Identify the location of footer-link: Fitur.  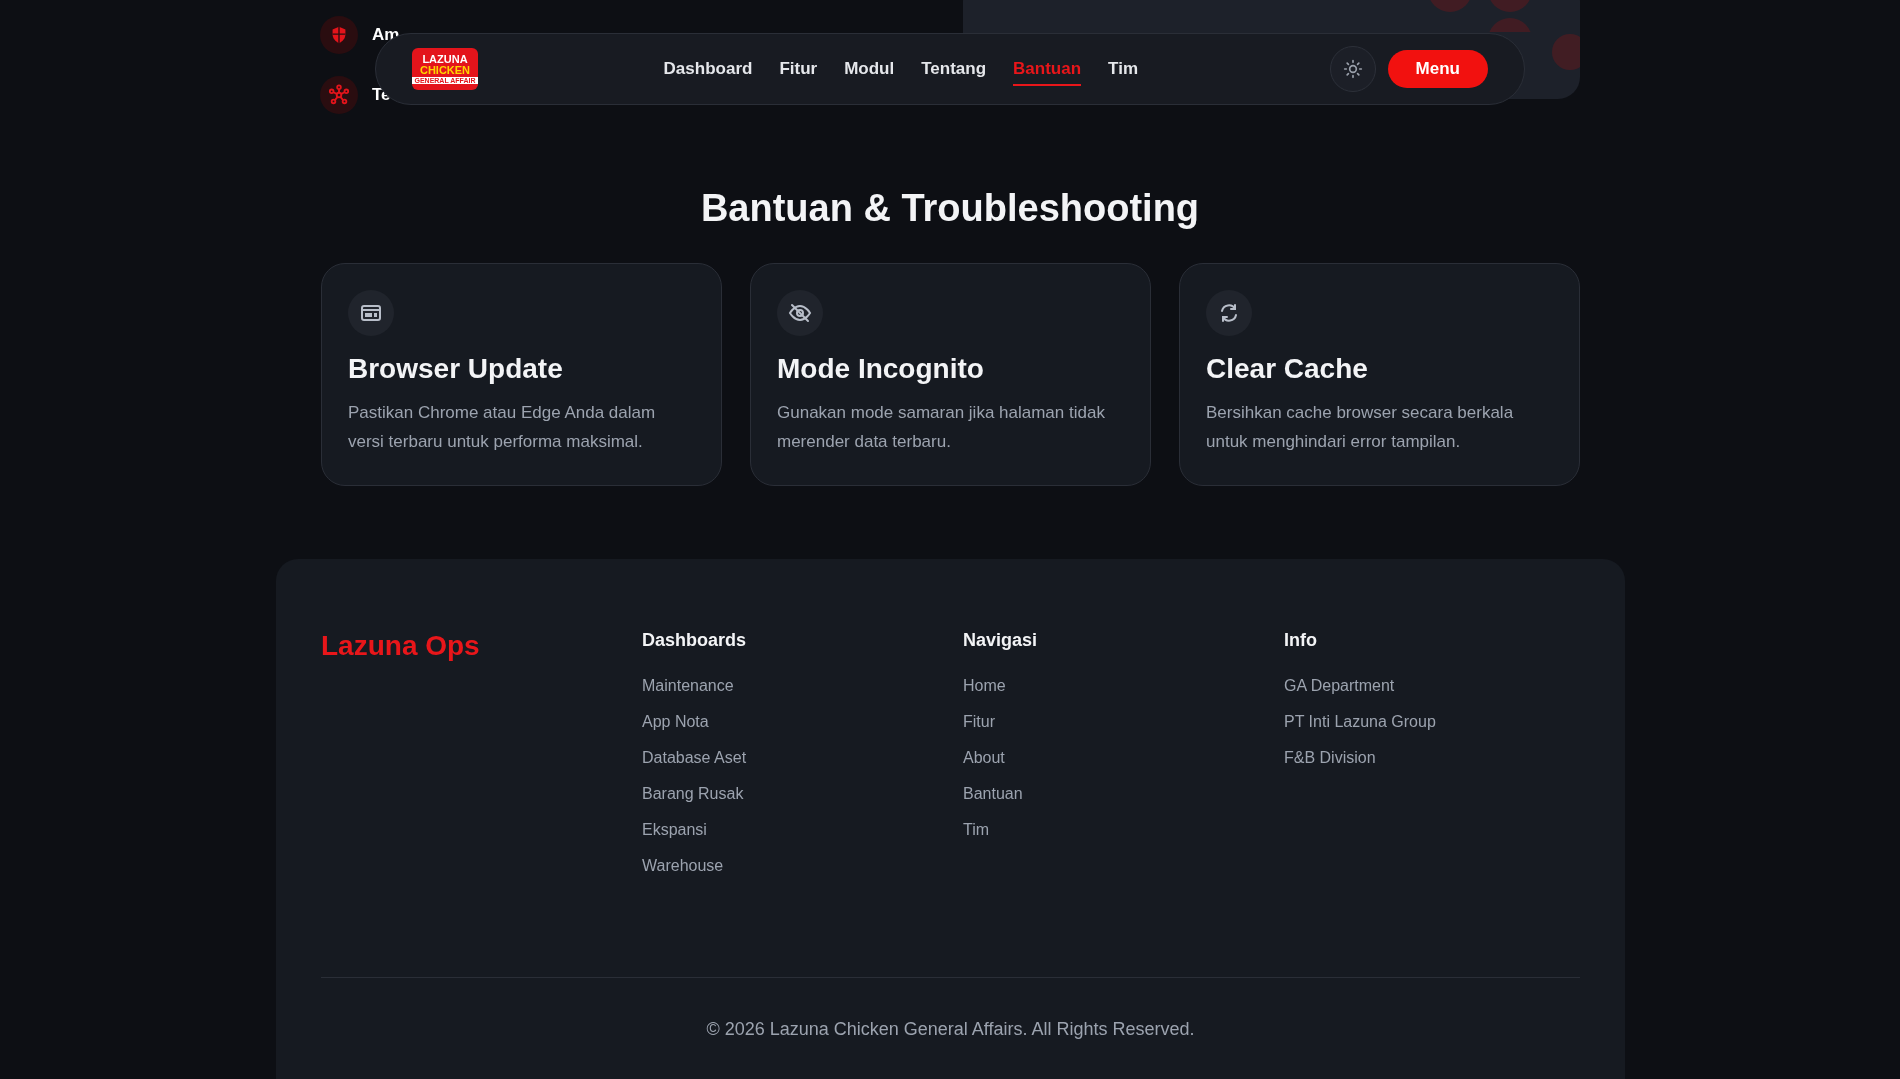
(979, 730).